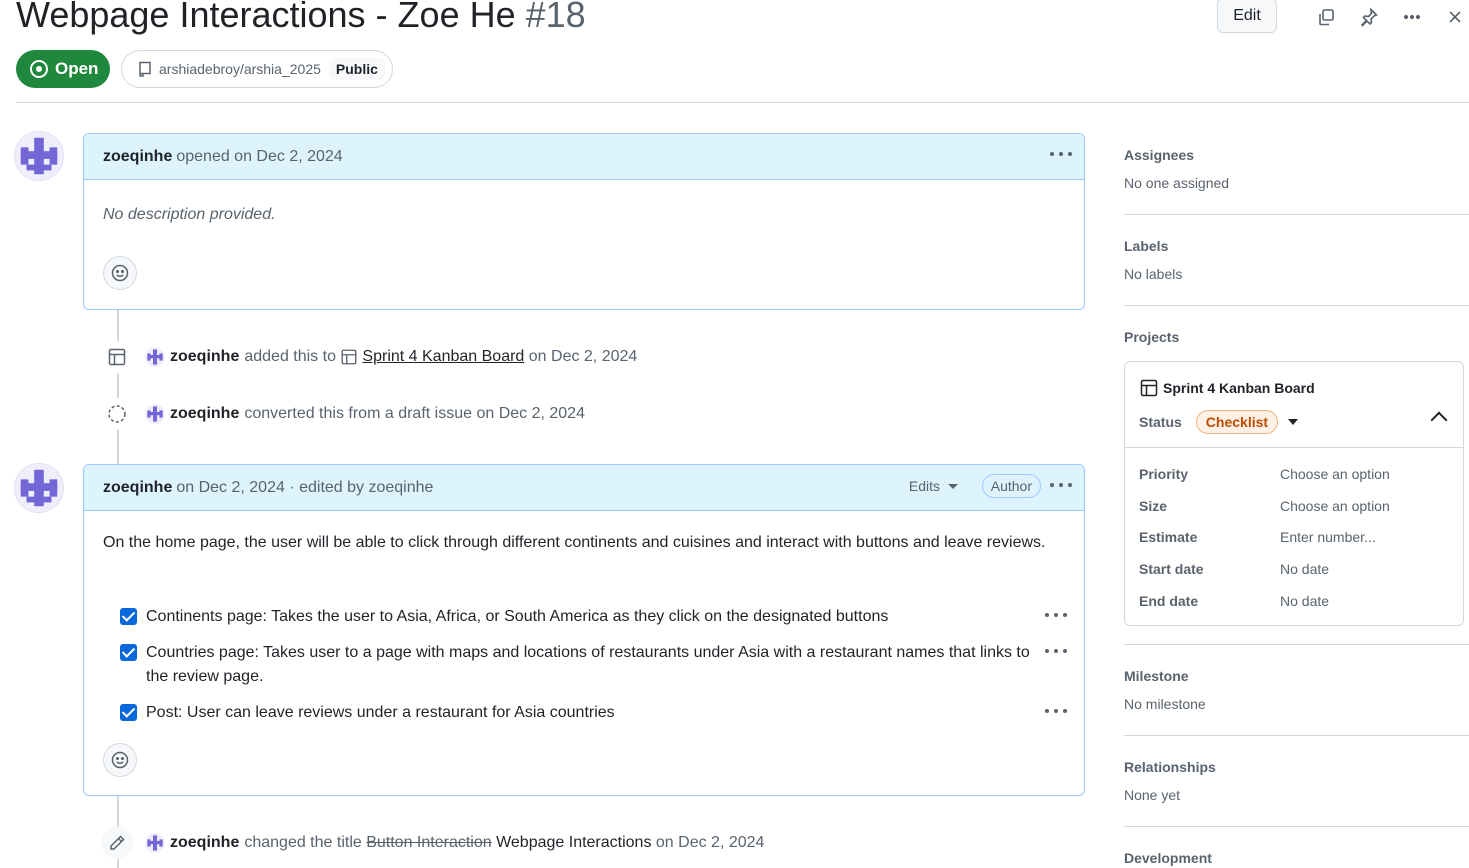 This screenshot has width=1469, height=868. I want to click on status-label: Status, so click(1160, 422).